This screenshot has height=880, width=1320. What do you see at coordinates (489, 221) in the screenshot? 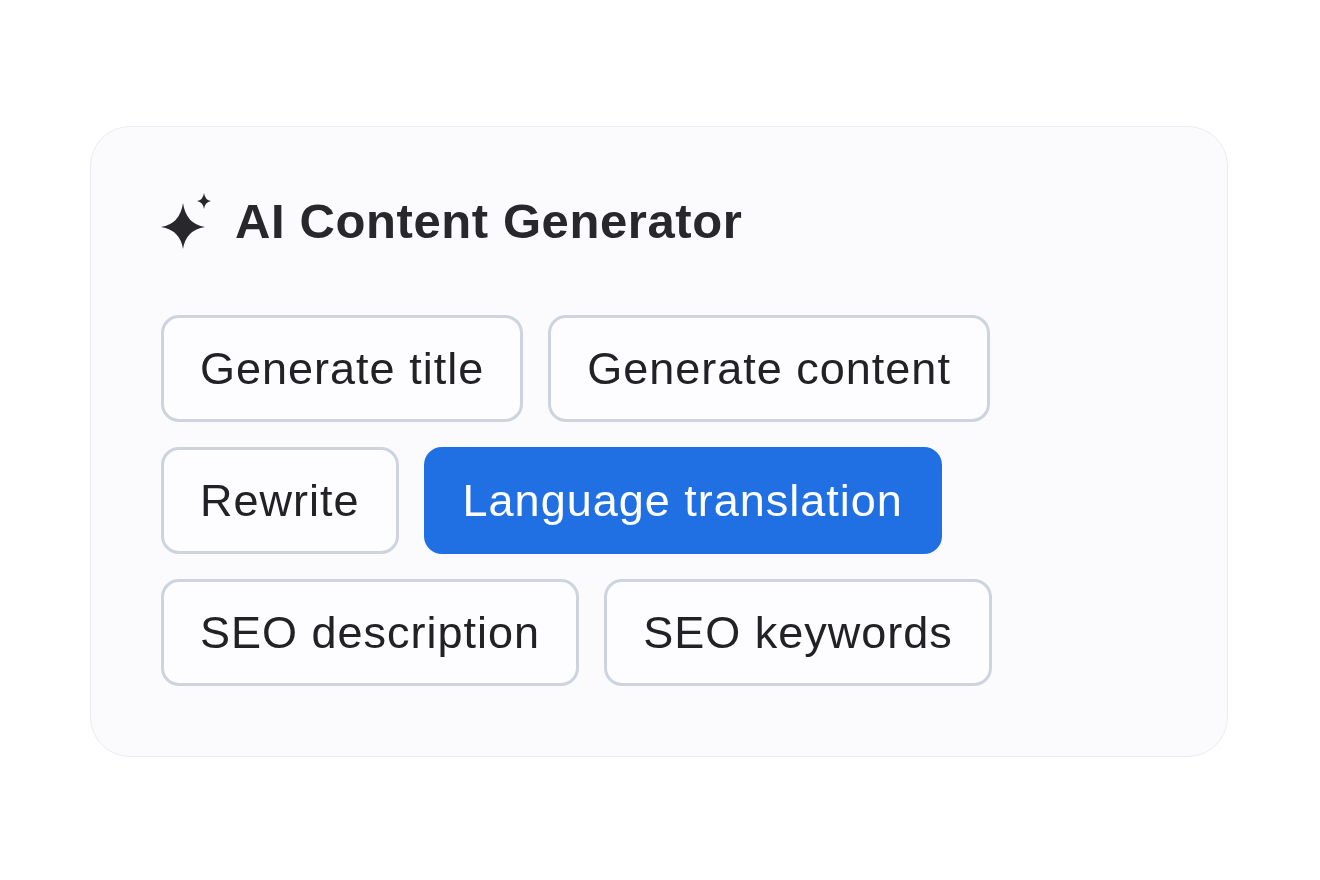
I see `card-title: AI Content Generator` at bounding box center [489, 221].